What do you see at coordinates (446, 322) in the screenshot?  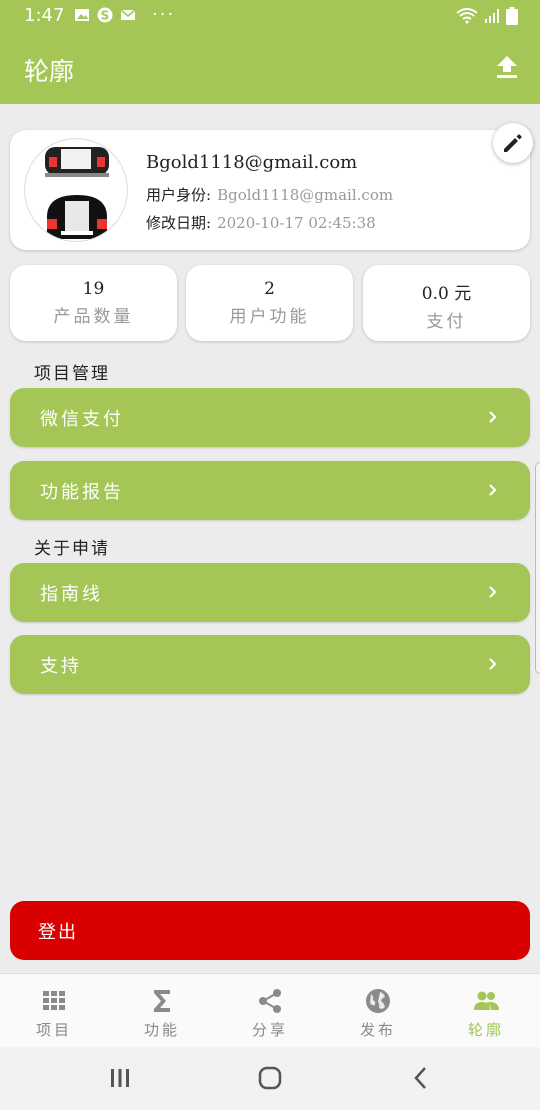 I see `stat-label: 支付` at bounding box center [446, 322].